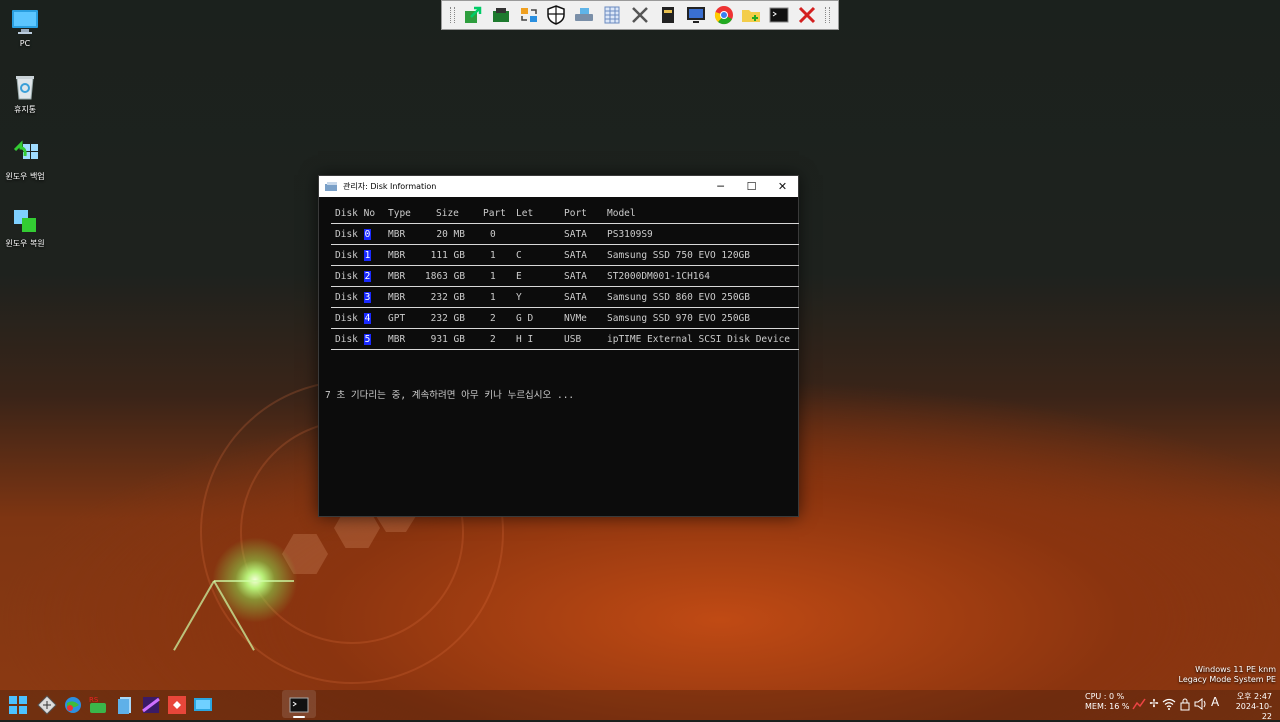 The width and height of the screenshot is (1280, 722). Describe the element at coordinates (447, 318) in the screenshot. I see `size-cell: 232 GB` at that location.